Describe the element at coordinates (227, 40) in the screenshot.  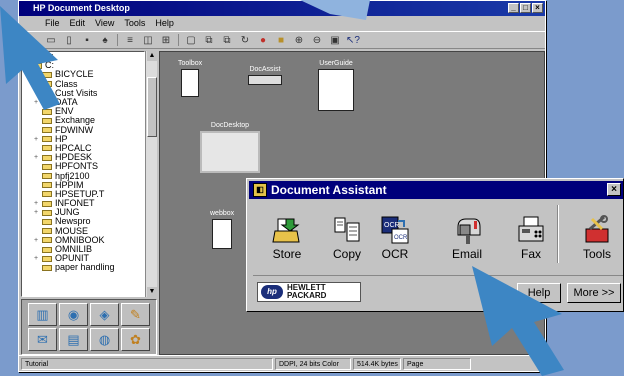
I see `unstack-icon: ⧉` at that location.